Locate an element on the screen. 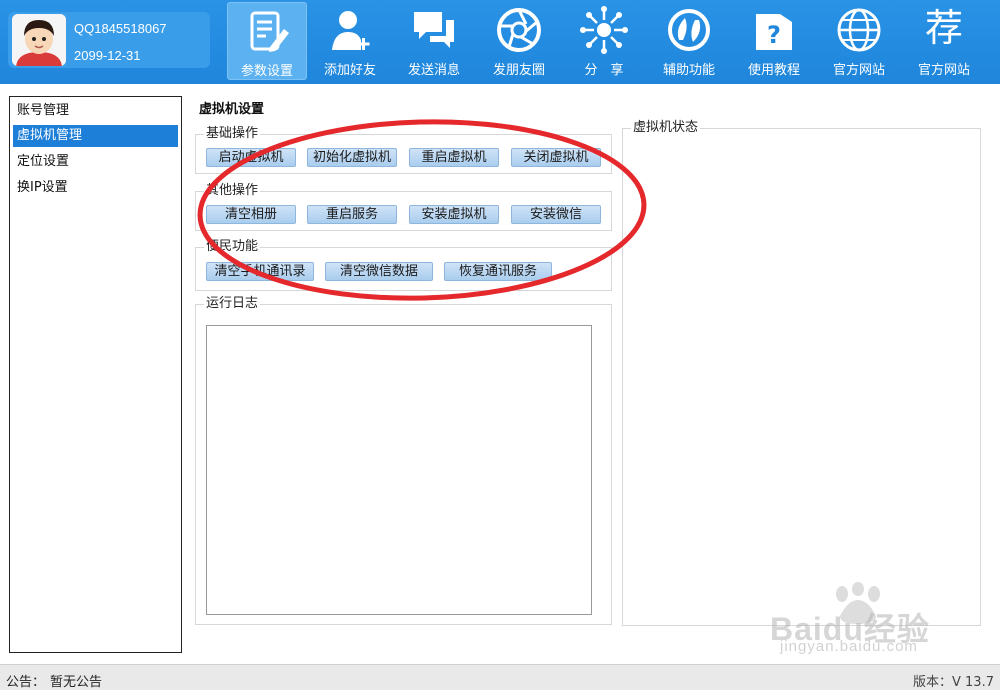 The width and height of the screenshot is (1000, 690). toolbar-item-label: 发送消息 is located at coordinates (433, 70).